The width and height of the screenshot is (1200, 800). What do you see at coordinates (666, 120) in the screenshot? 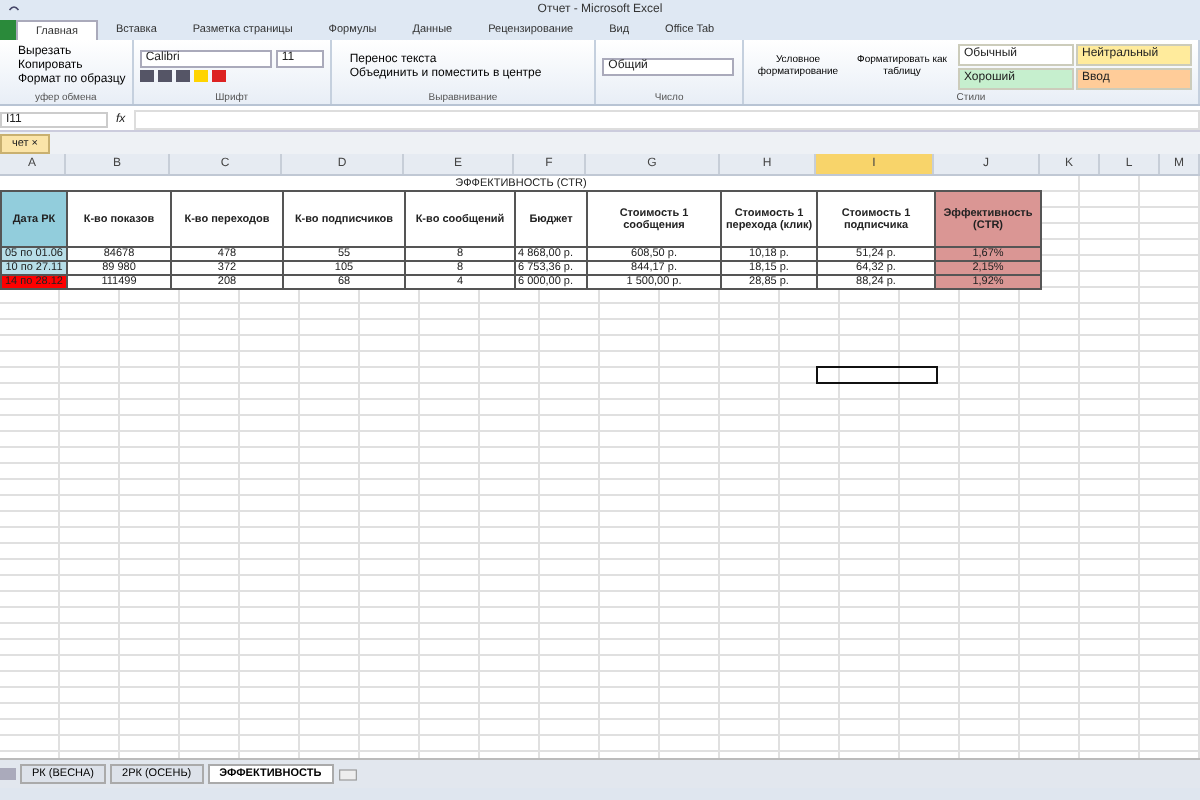
I see `formula-input` at bounding box center [666, 120].